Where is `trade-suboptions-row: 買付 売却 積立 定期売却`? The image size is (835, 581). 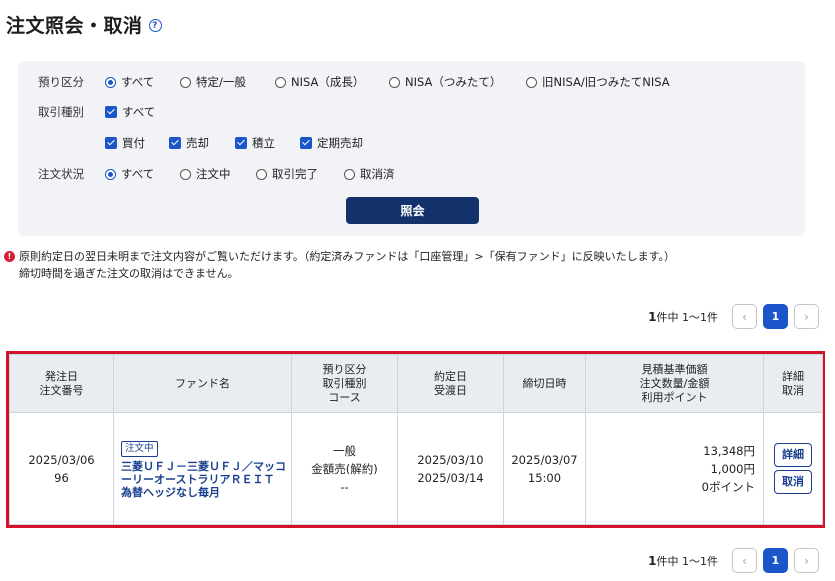 trade-suboptions-row: 買付 売却 積立 定期売却 is located at coordinates (234, 143).